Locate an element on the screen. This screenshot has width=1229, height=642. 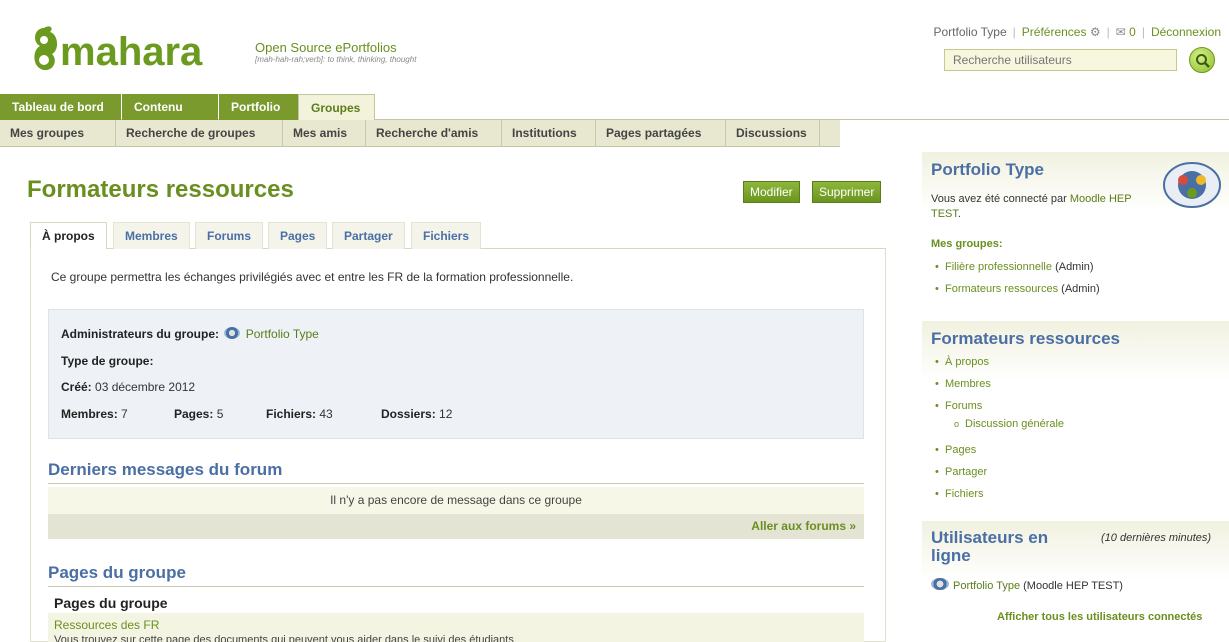
tab-files: Fichiers is located at coordinates (446, 235).